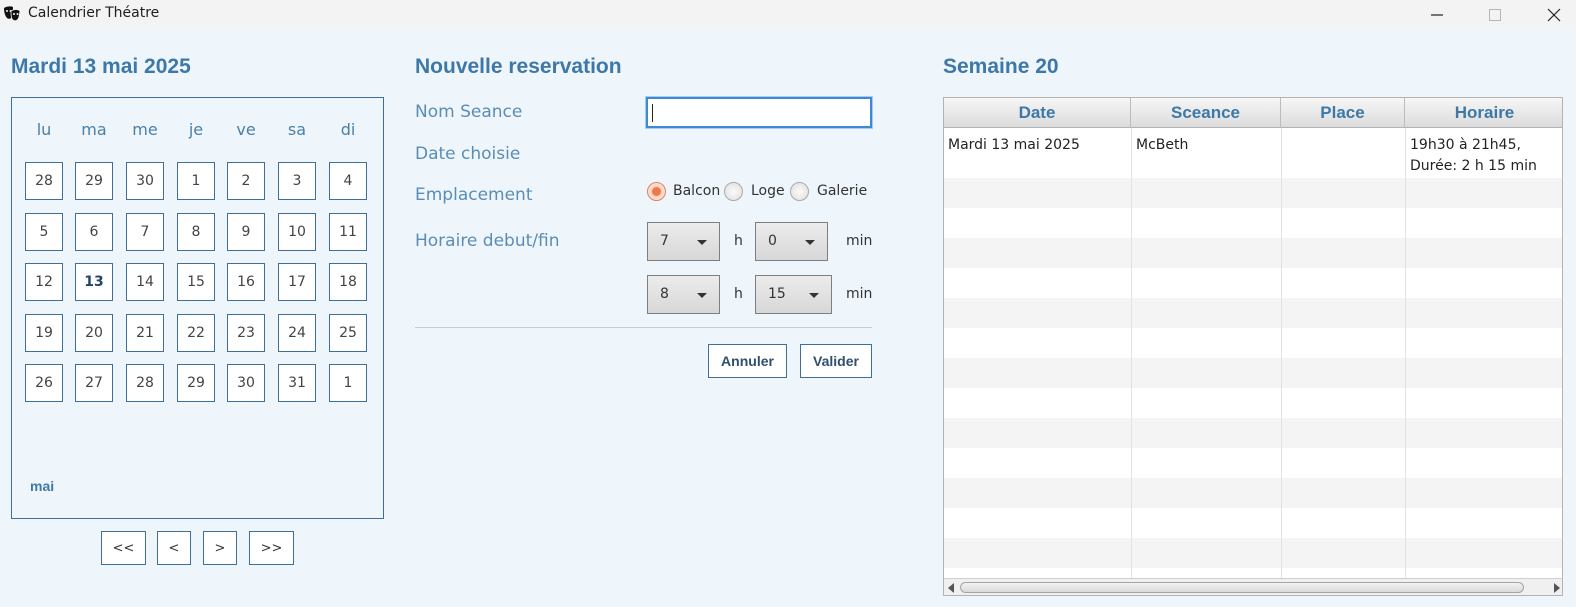 The width and height of the screenshot is (1576, 607). I want to click on day-cell: 22, so click(196, 333).